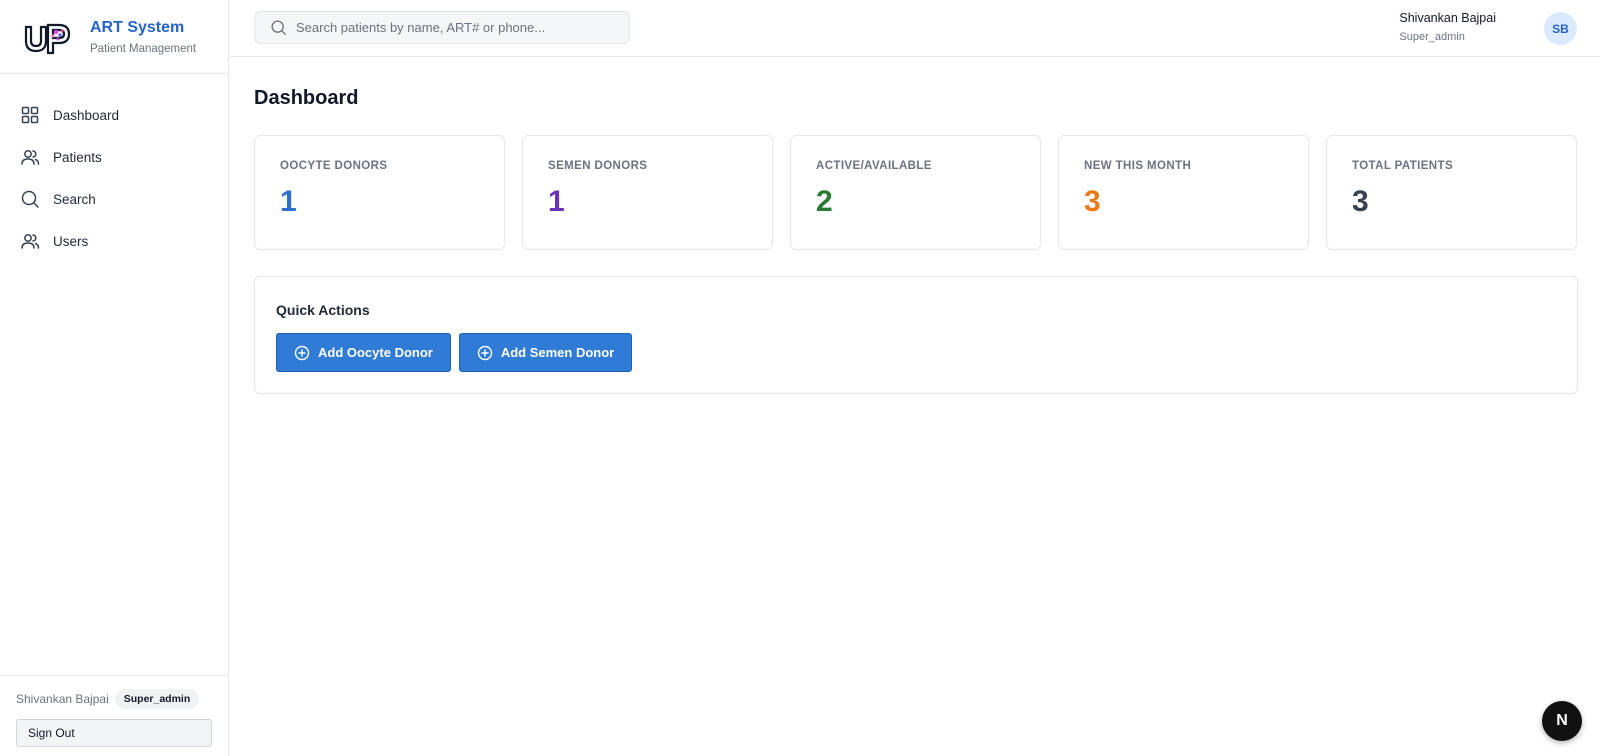 The width and height of the screenshot is (1600, 756). I want to click on stat-card-new-this-month: NEW THIS MONTH 3, so click(1183, 192).